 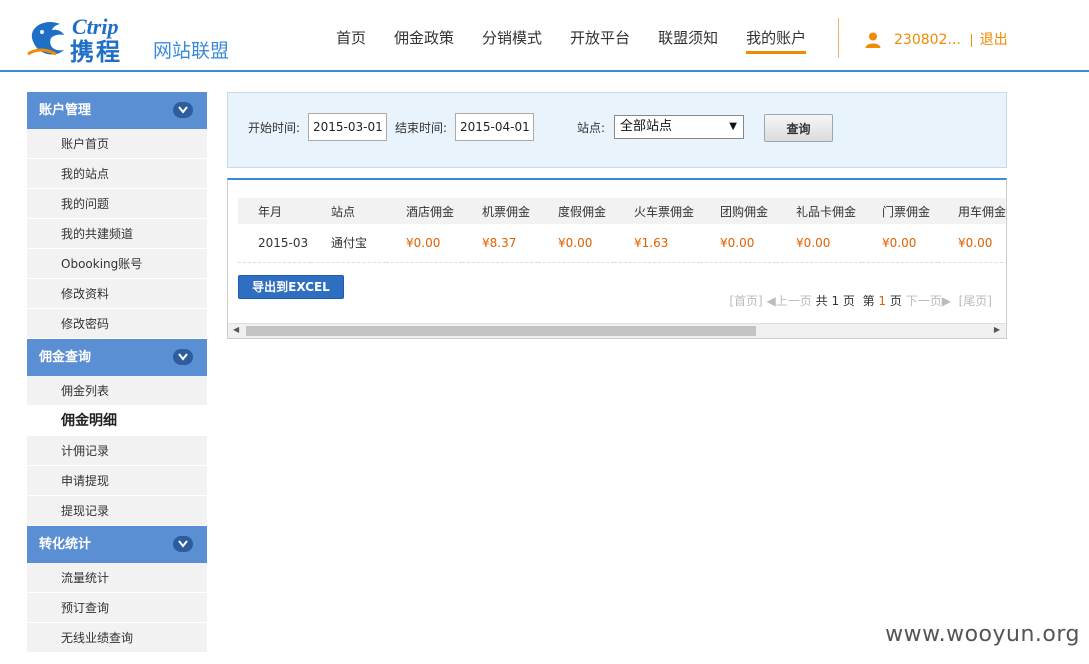 What do you see at coordinates (972, 243) in the screenshot?
I see `cell-car: ¥0.00` at bounding box center [972, 243].